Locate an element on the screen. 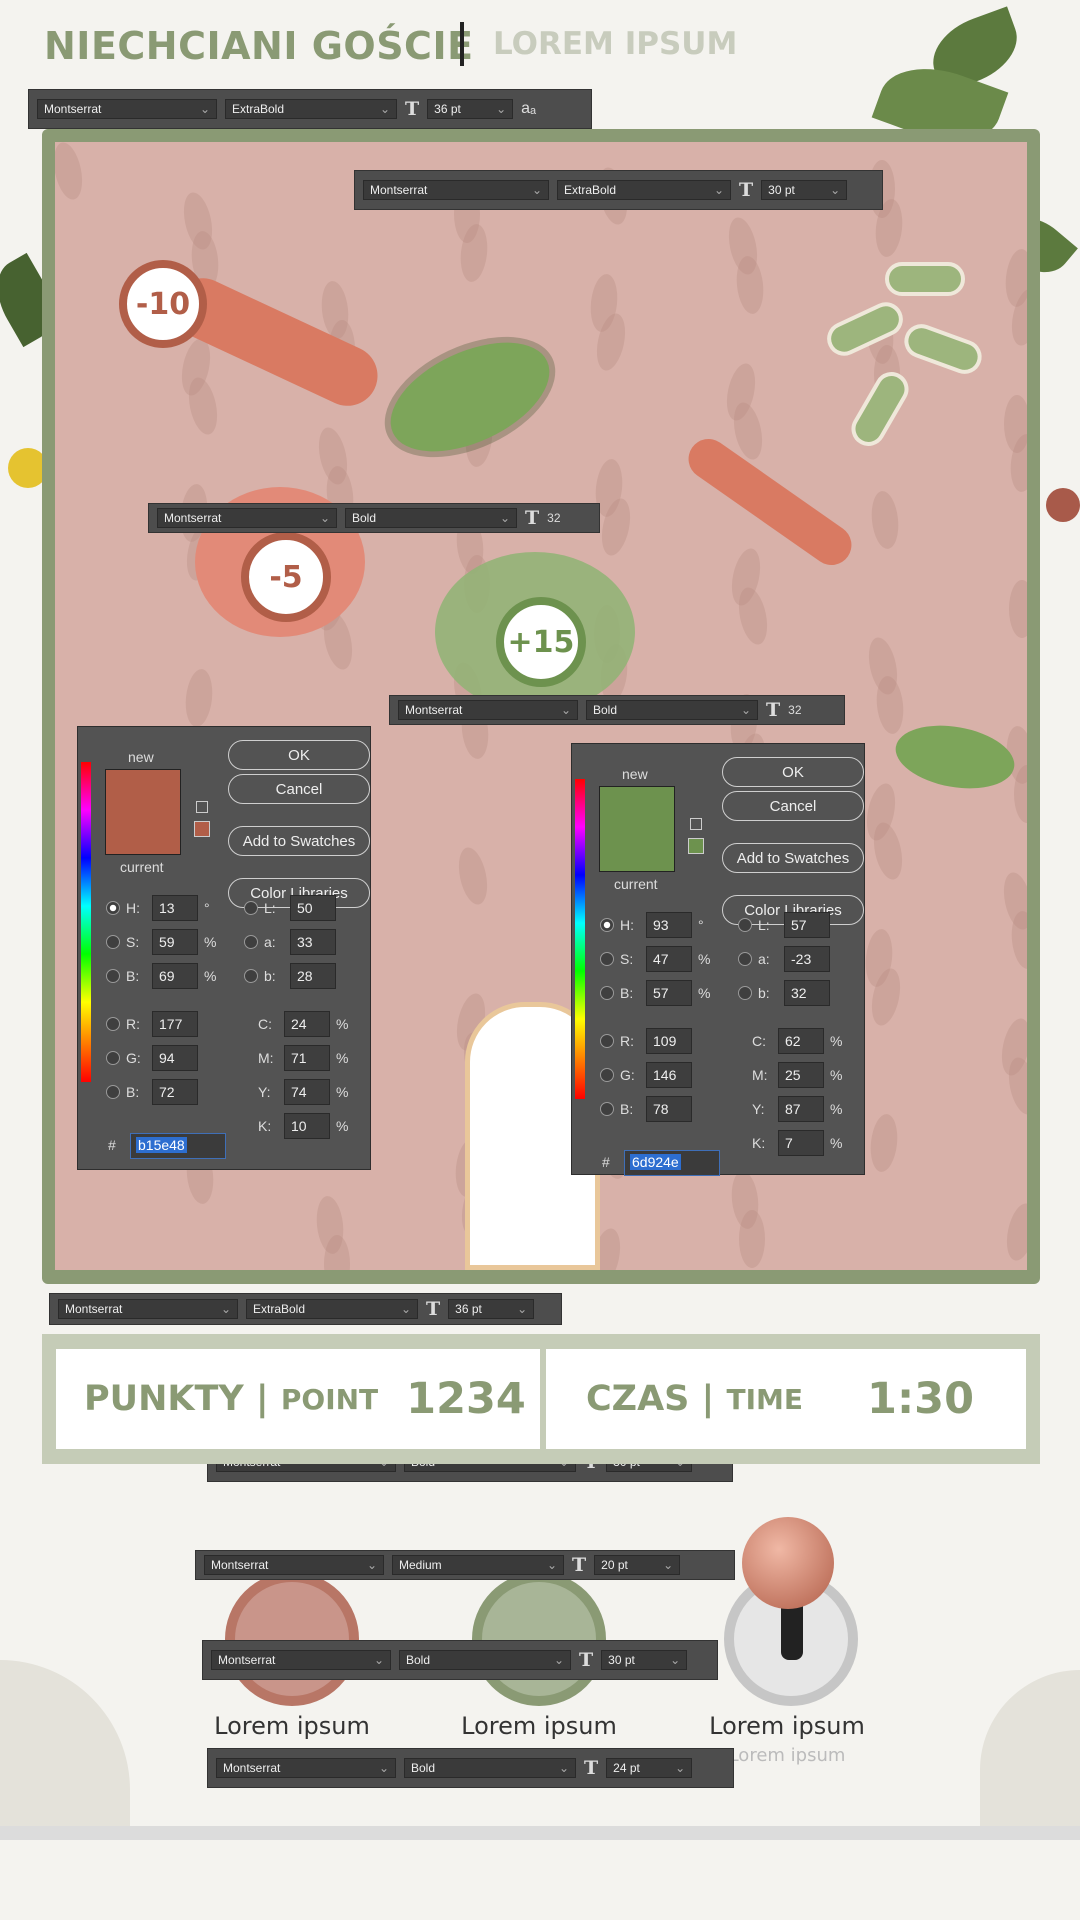 This screenshot has height=1920, width=1080. field-input: 50 is located at coordinates (313, 908).